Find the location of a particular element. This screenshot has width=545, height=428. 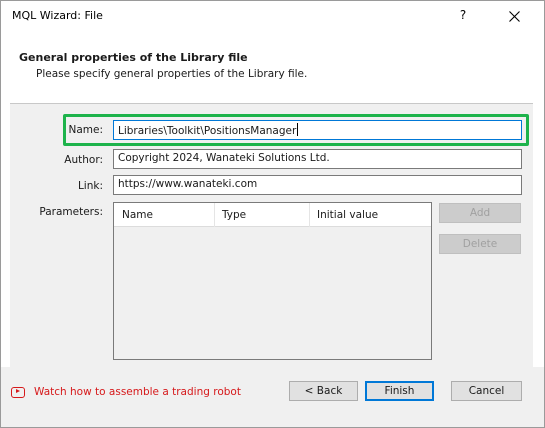

name-value: Libraries\Toolkit\PositionsManager is located at coordinates (207, 131).